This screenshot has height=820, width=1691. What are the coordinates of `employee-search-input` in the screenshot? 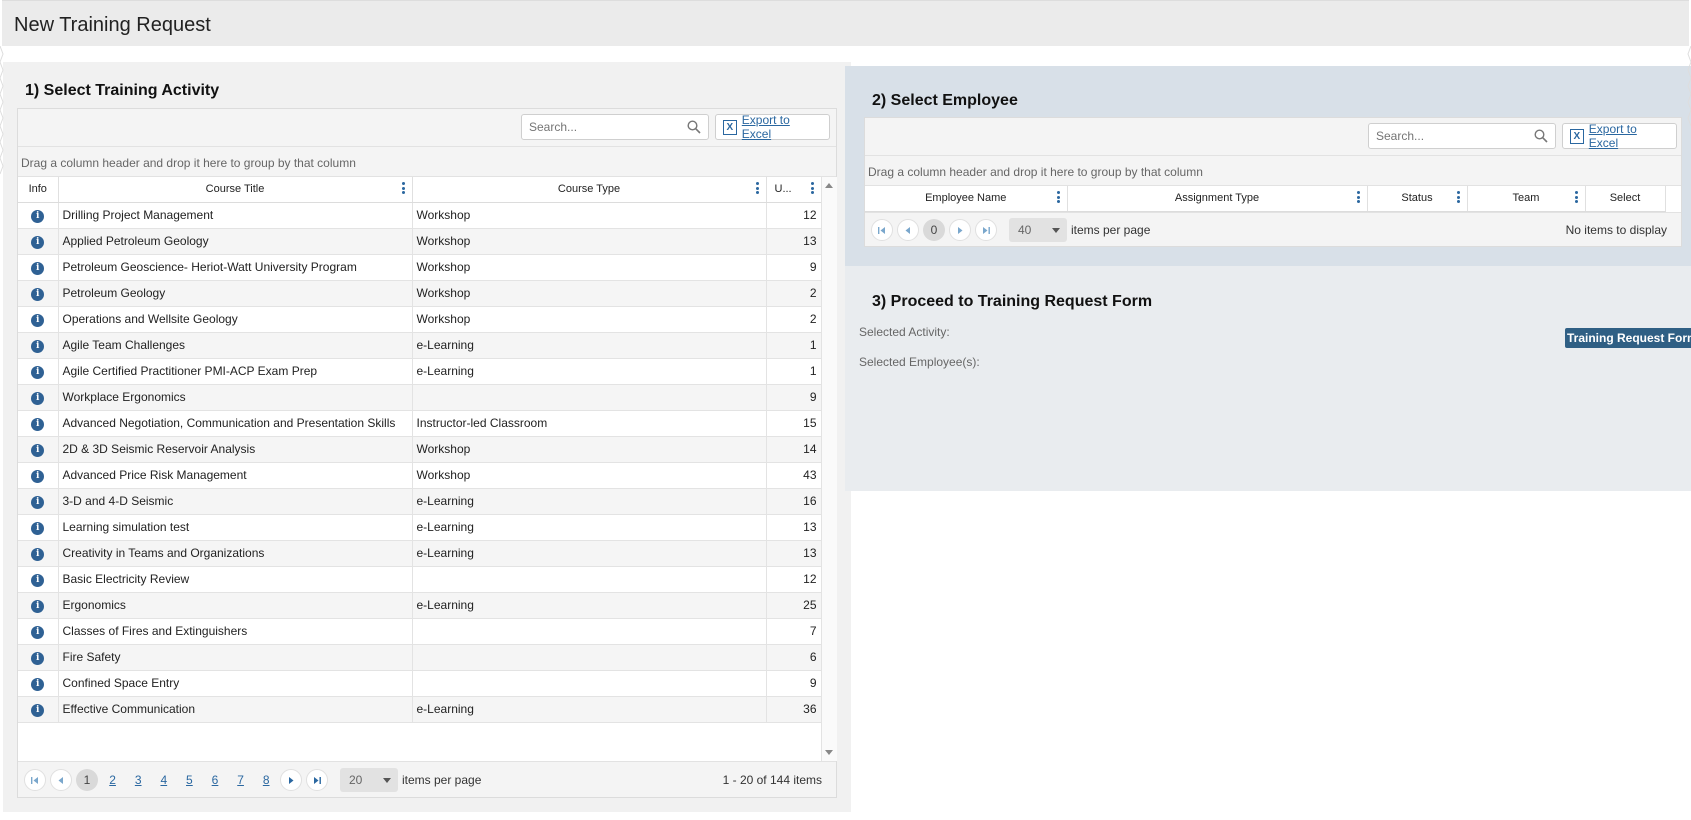 It's located at (1451, 136).